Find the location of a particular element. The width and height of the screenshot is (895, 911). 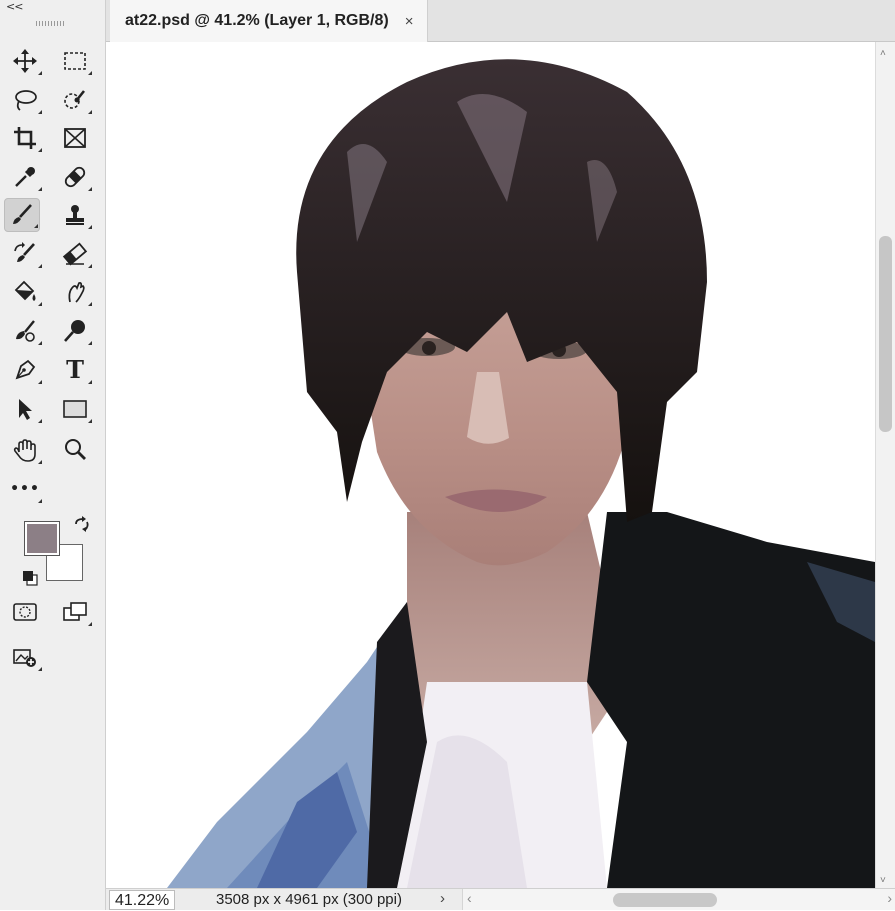

healing-tool-button is located at coordinates (75, 177).